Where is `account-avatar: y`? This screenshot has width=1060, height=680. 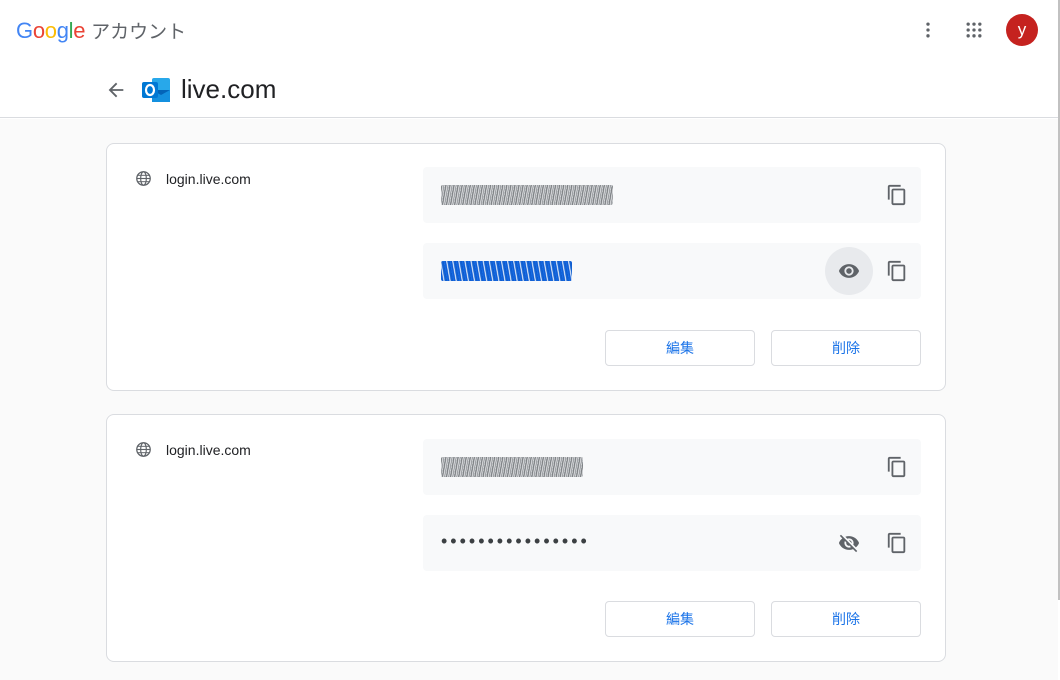
account-avatar: y is located at coordinates (1022, 30).